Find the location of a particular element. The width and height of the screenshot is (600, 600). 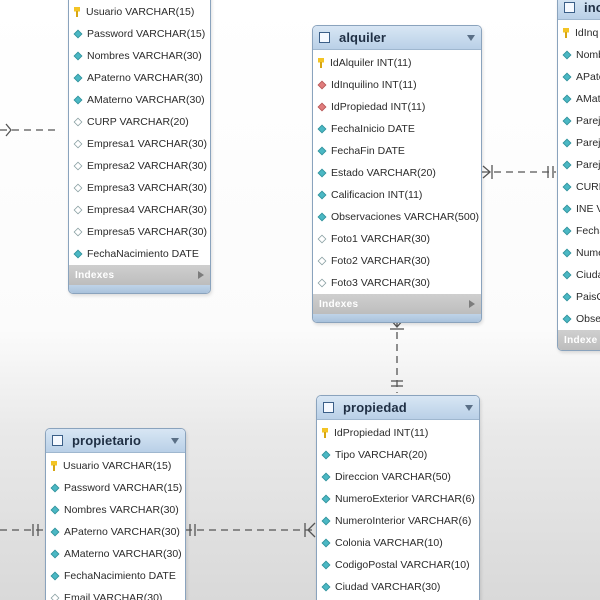

column-row: Tipo VARCHAR(20) is located at coordinates (398, 455).